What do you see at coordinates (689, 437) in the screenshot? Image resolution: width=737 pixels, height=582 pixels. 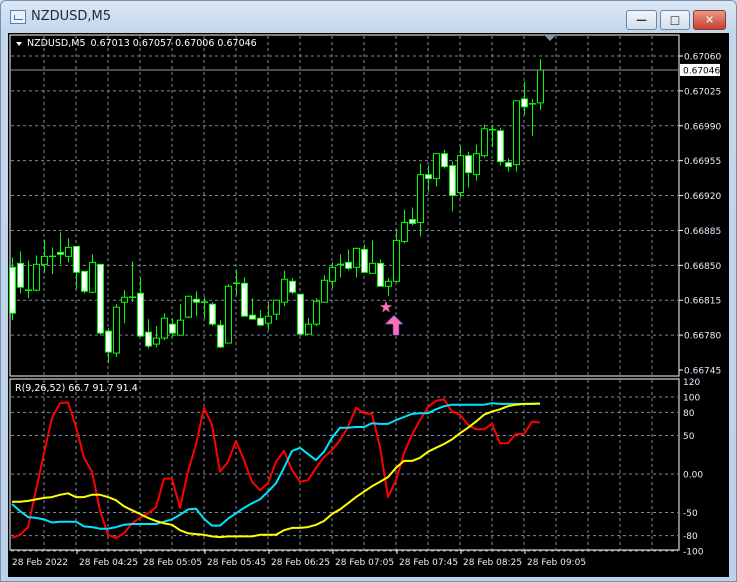 I see `indicator-axis-label: 50` at bounding box center [689, 437].